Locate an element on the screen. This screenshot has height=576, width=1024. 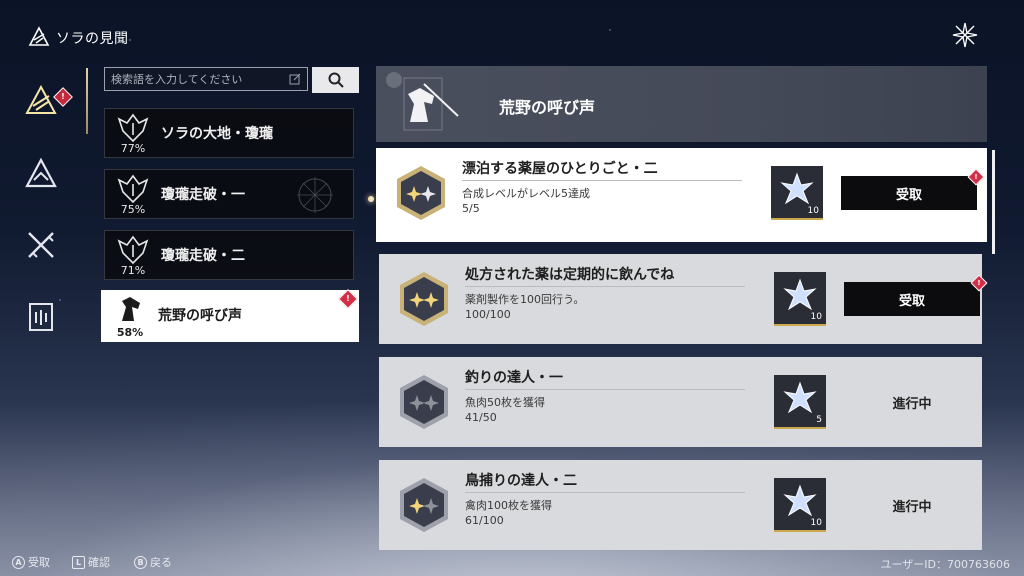
category-percent: 71% is located at coordinates (133, 270).